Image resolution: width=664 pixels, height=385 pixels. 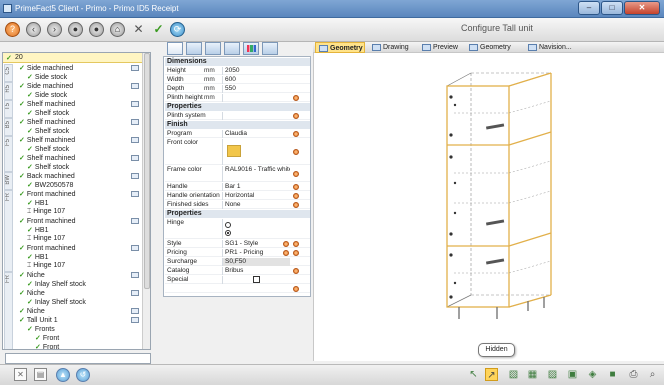 I want to click on tree-item: ✓ Niche, so click(x=32, y=311).